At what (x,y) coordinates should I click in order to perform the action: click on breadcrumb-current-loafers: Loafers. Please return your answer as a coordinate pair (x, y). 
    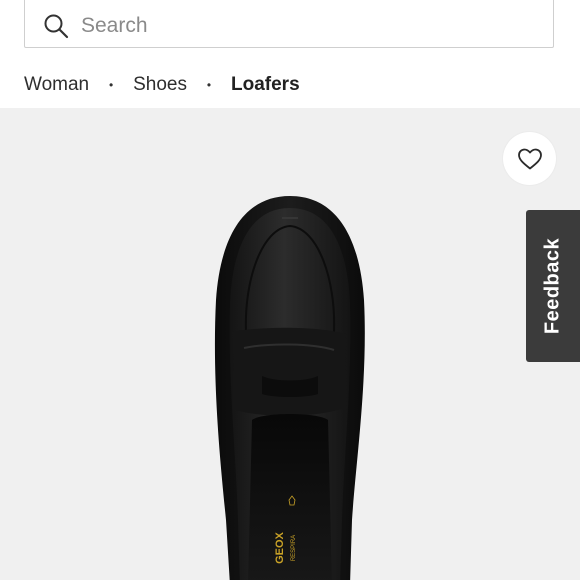
    Looking at the image, I should click on (265, 84).